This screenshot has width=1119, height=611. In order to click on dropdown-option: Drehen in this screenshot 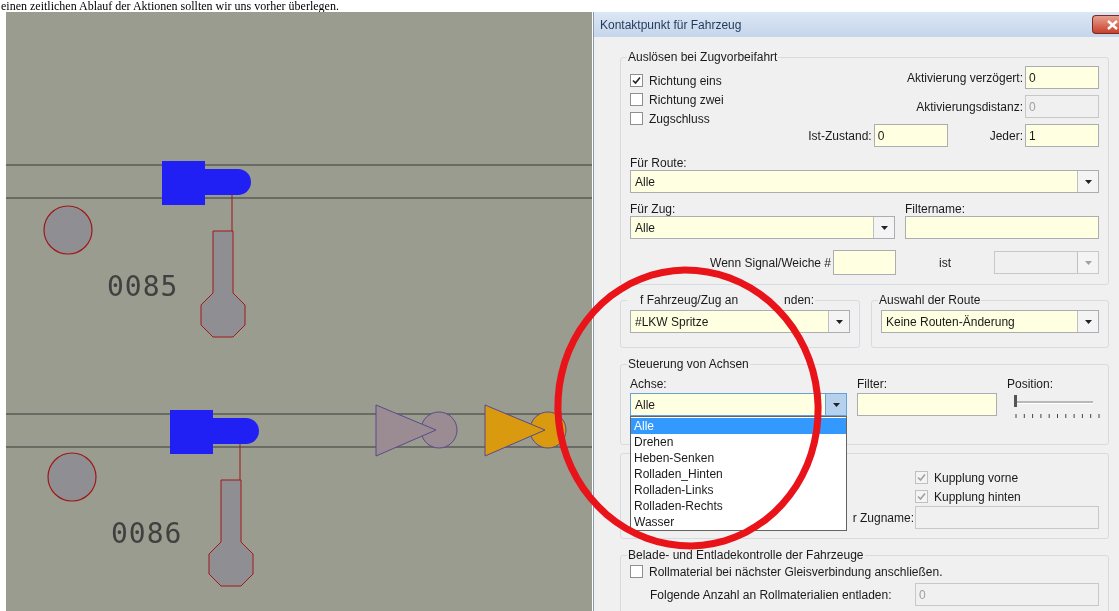, I will do `click(738, 442)`.